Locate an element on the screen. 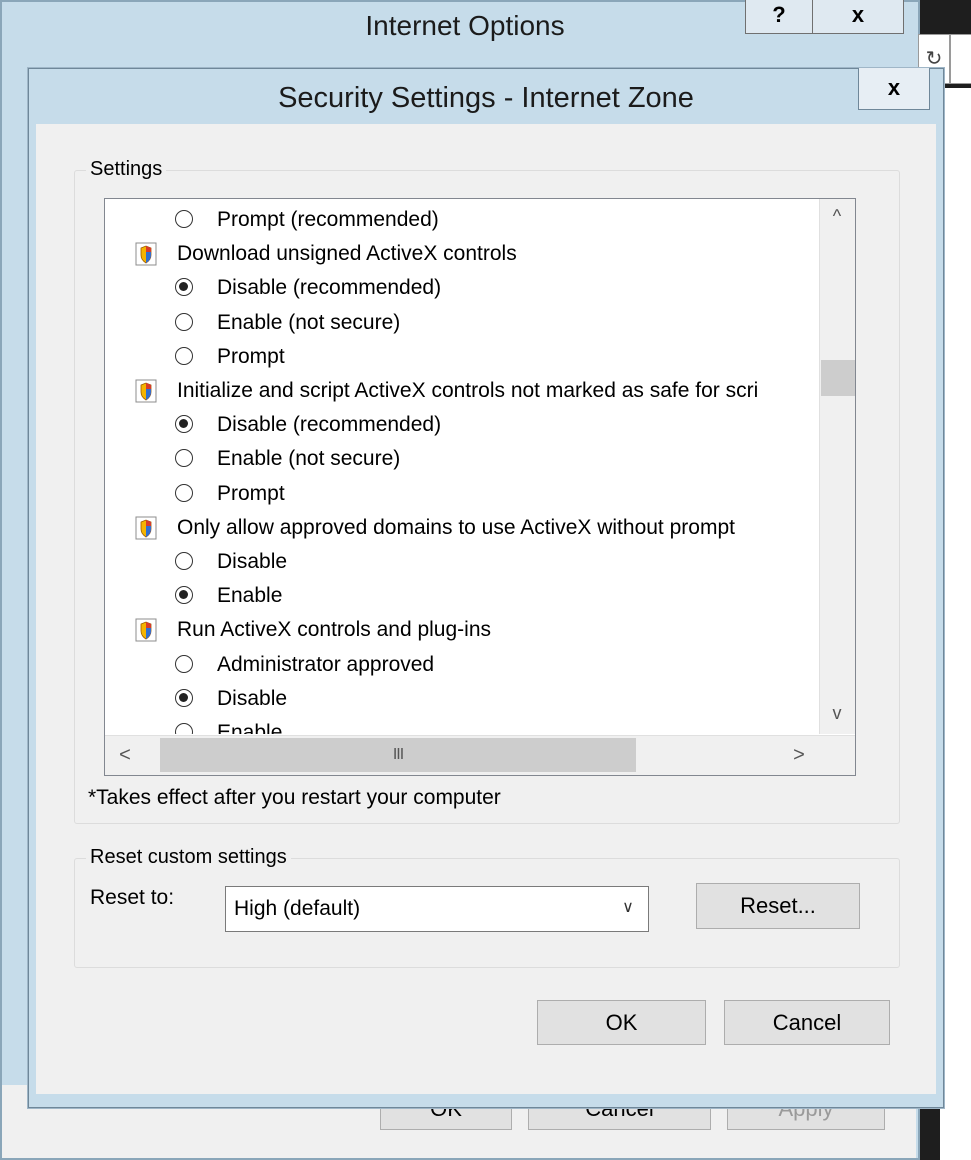 The image size is (971, 1160). settings-group-label: Settings is located at coordinates (126, 169).